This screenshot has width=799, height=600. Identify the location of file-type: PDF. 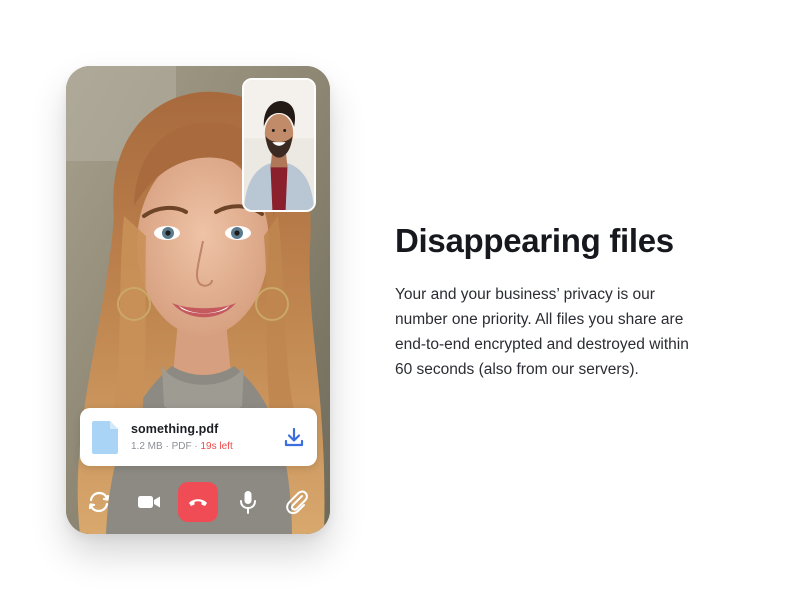
(181, 446).